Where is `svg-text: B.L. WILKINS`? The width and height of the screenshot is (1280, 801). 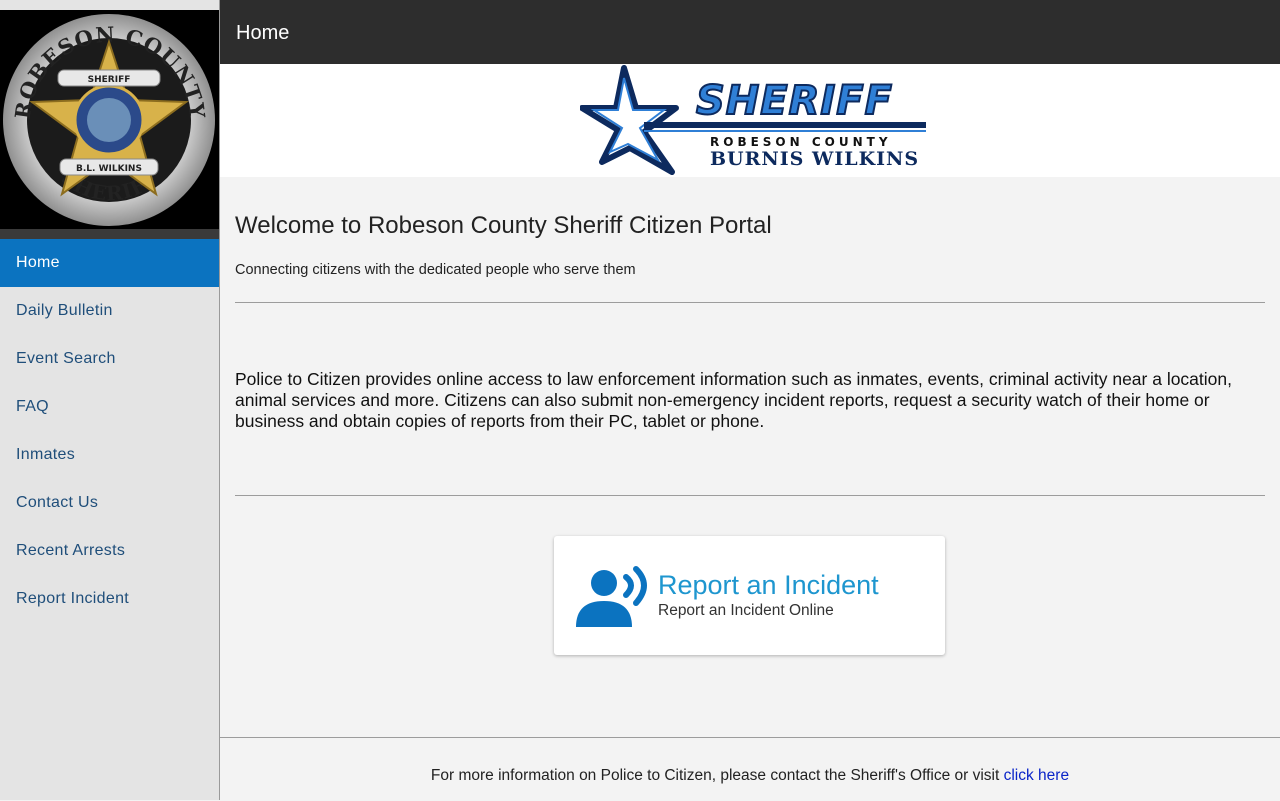
svg-text: B.L. WILKINS is located at coordinates (109, 169).